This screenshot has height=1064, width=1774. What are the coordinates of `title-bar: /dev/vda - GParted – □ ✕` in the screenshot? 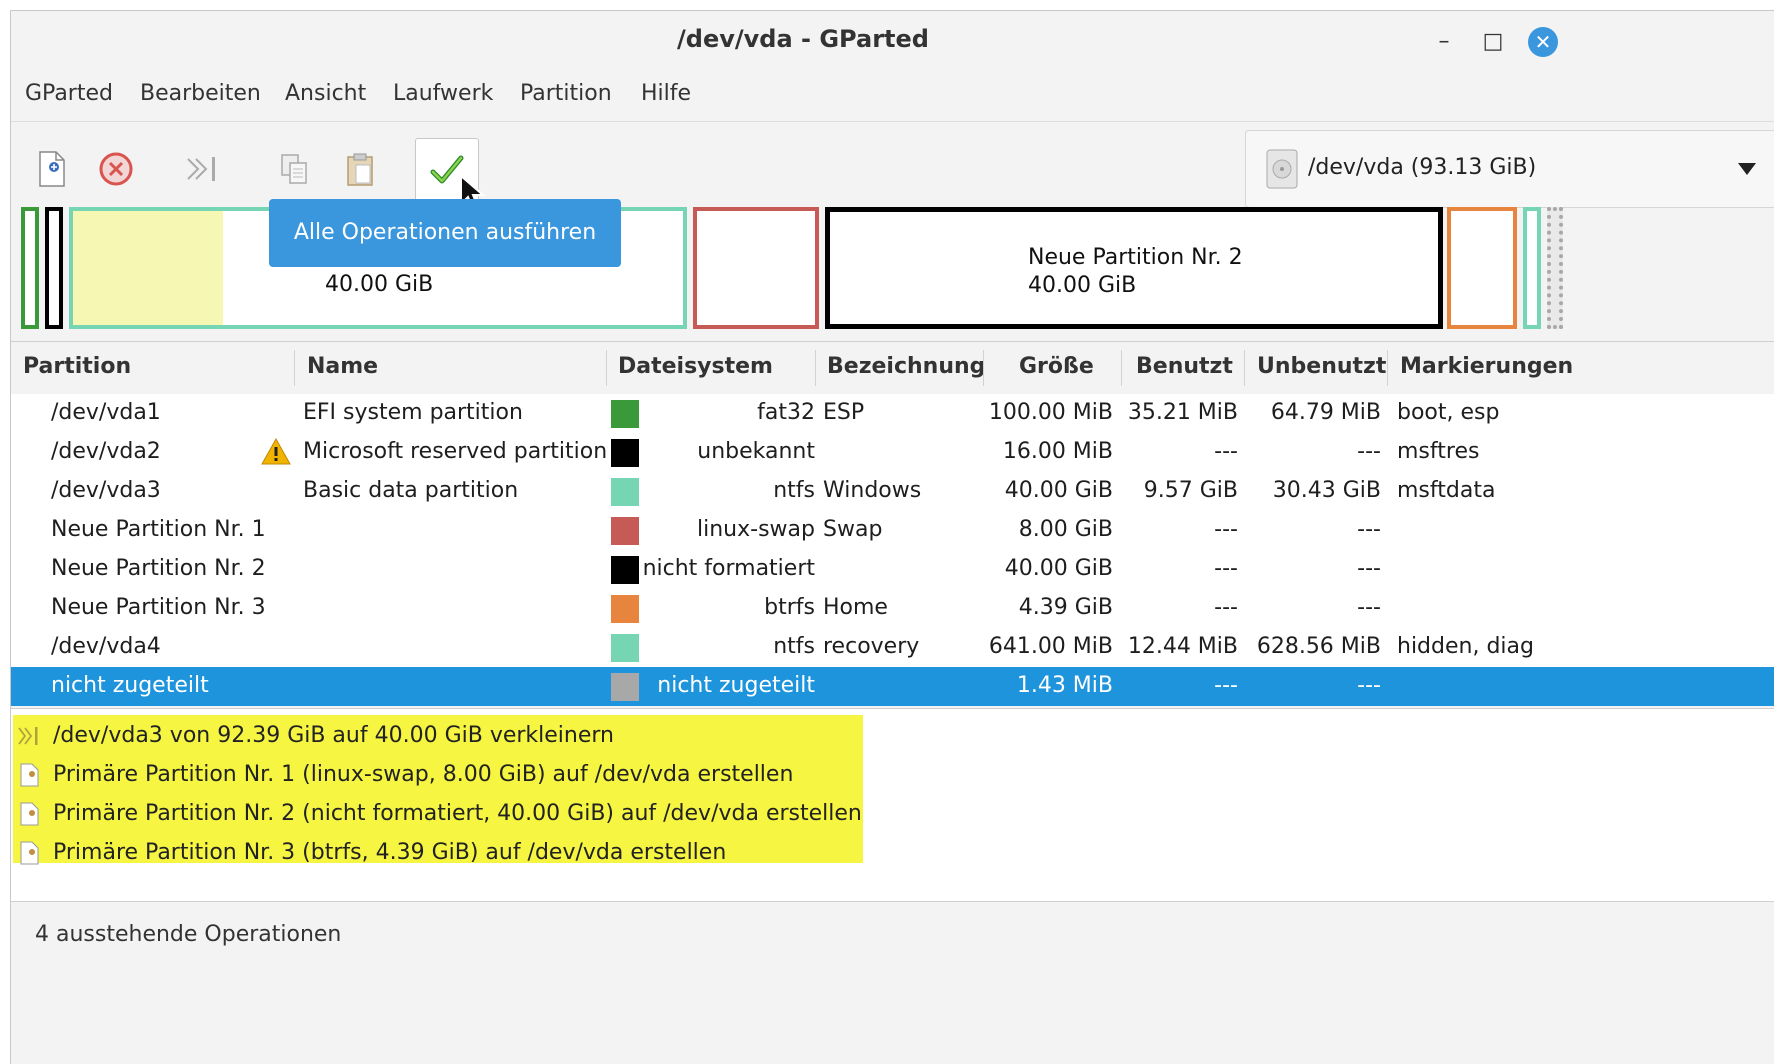 It's located at (892, 41).